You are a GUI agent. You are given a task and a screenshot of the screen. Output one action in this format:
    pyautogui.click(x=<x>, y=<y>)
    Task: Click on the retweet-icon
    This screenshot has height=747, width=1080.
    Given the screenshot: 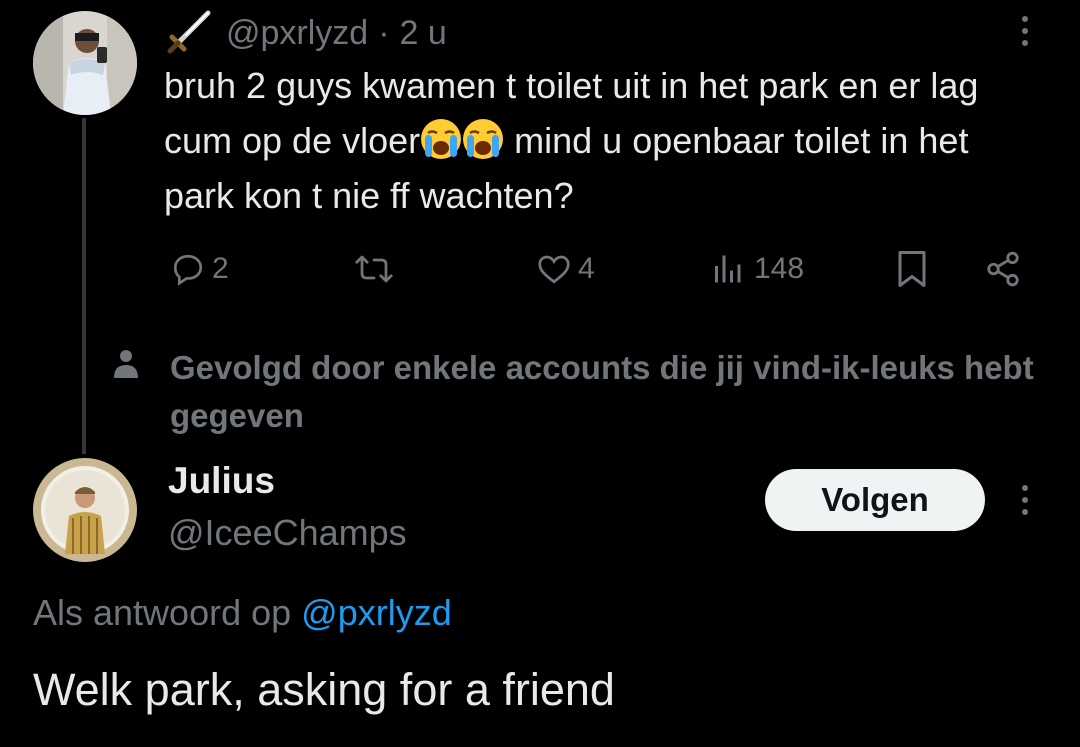 What is the action you would take?
    pyautogui.click(x=374, y=269)
    